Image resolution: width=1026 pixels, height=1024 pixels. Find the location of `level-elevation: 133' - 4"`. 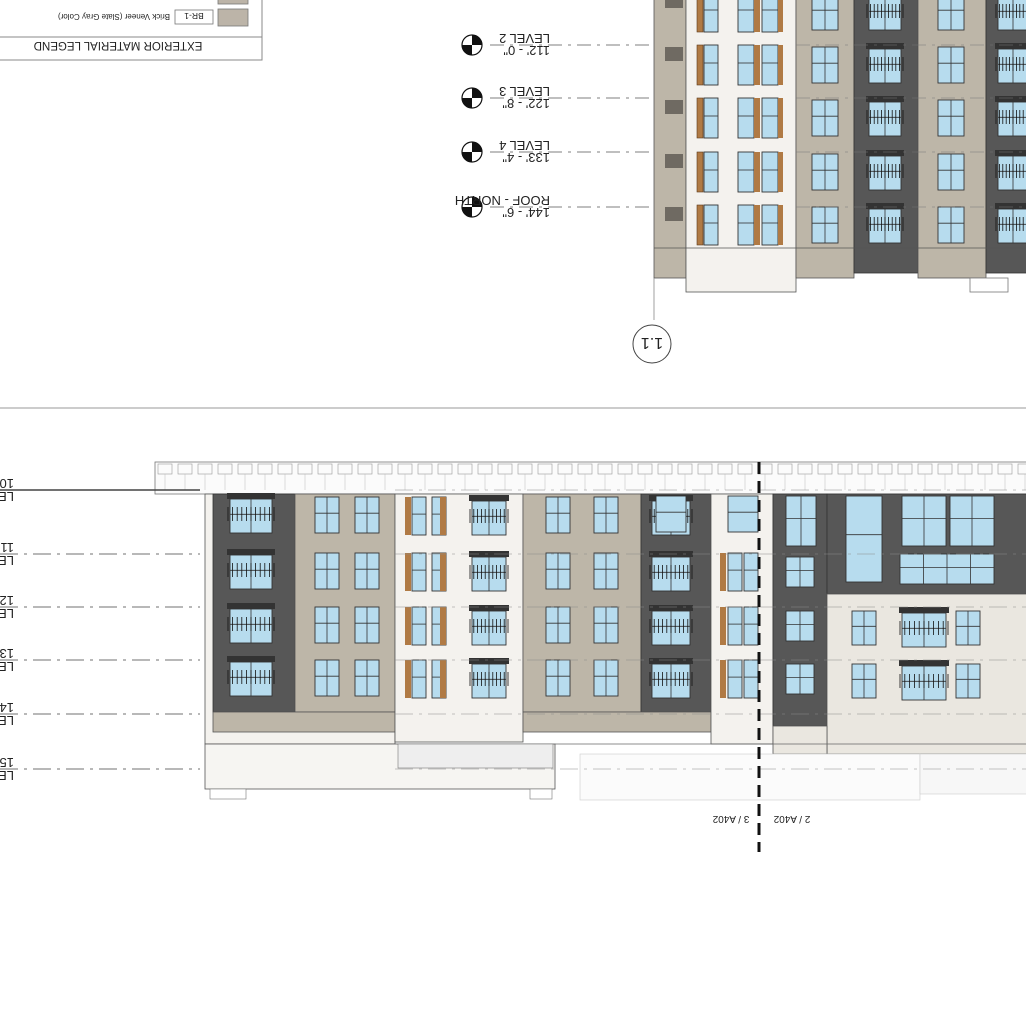

level-elevation: 133' - 4" is located at coordinates (526, 157).